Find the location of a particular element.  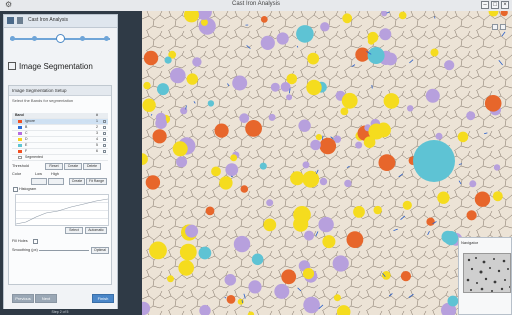

maximize-icon: □ is located at coordinates (495, 5).